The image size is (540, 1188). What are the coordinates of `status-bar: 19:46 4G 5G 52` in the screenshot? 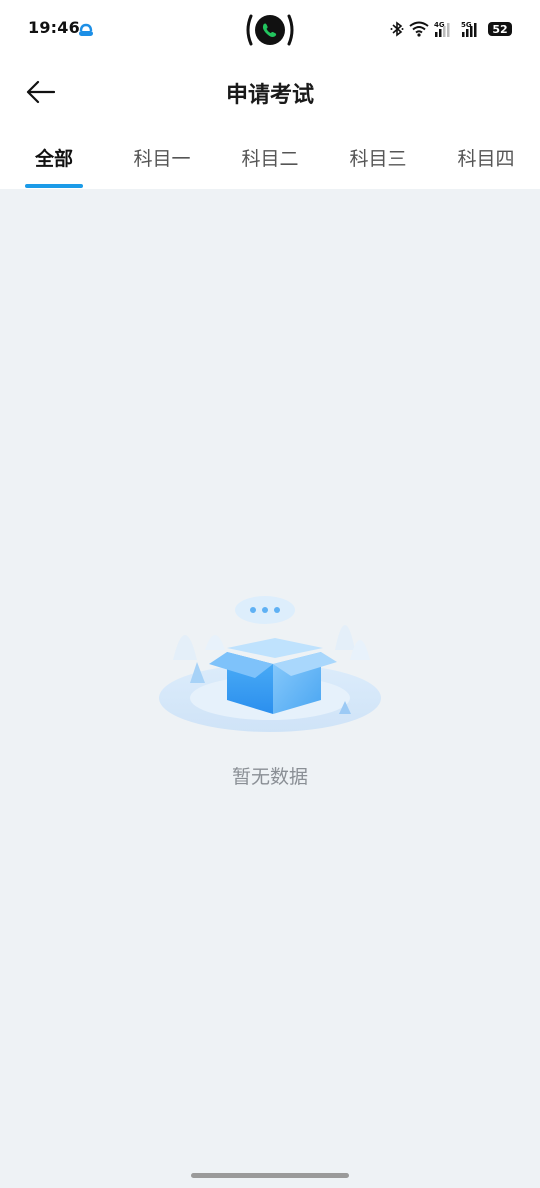 It's located at (270, 29).